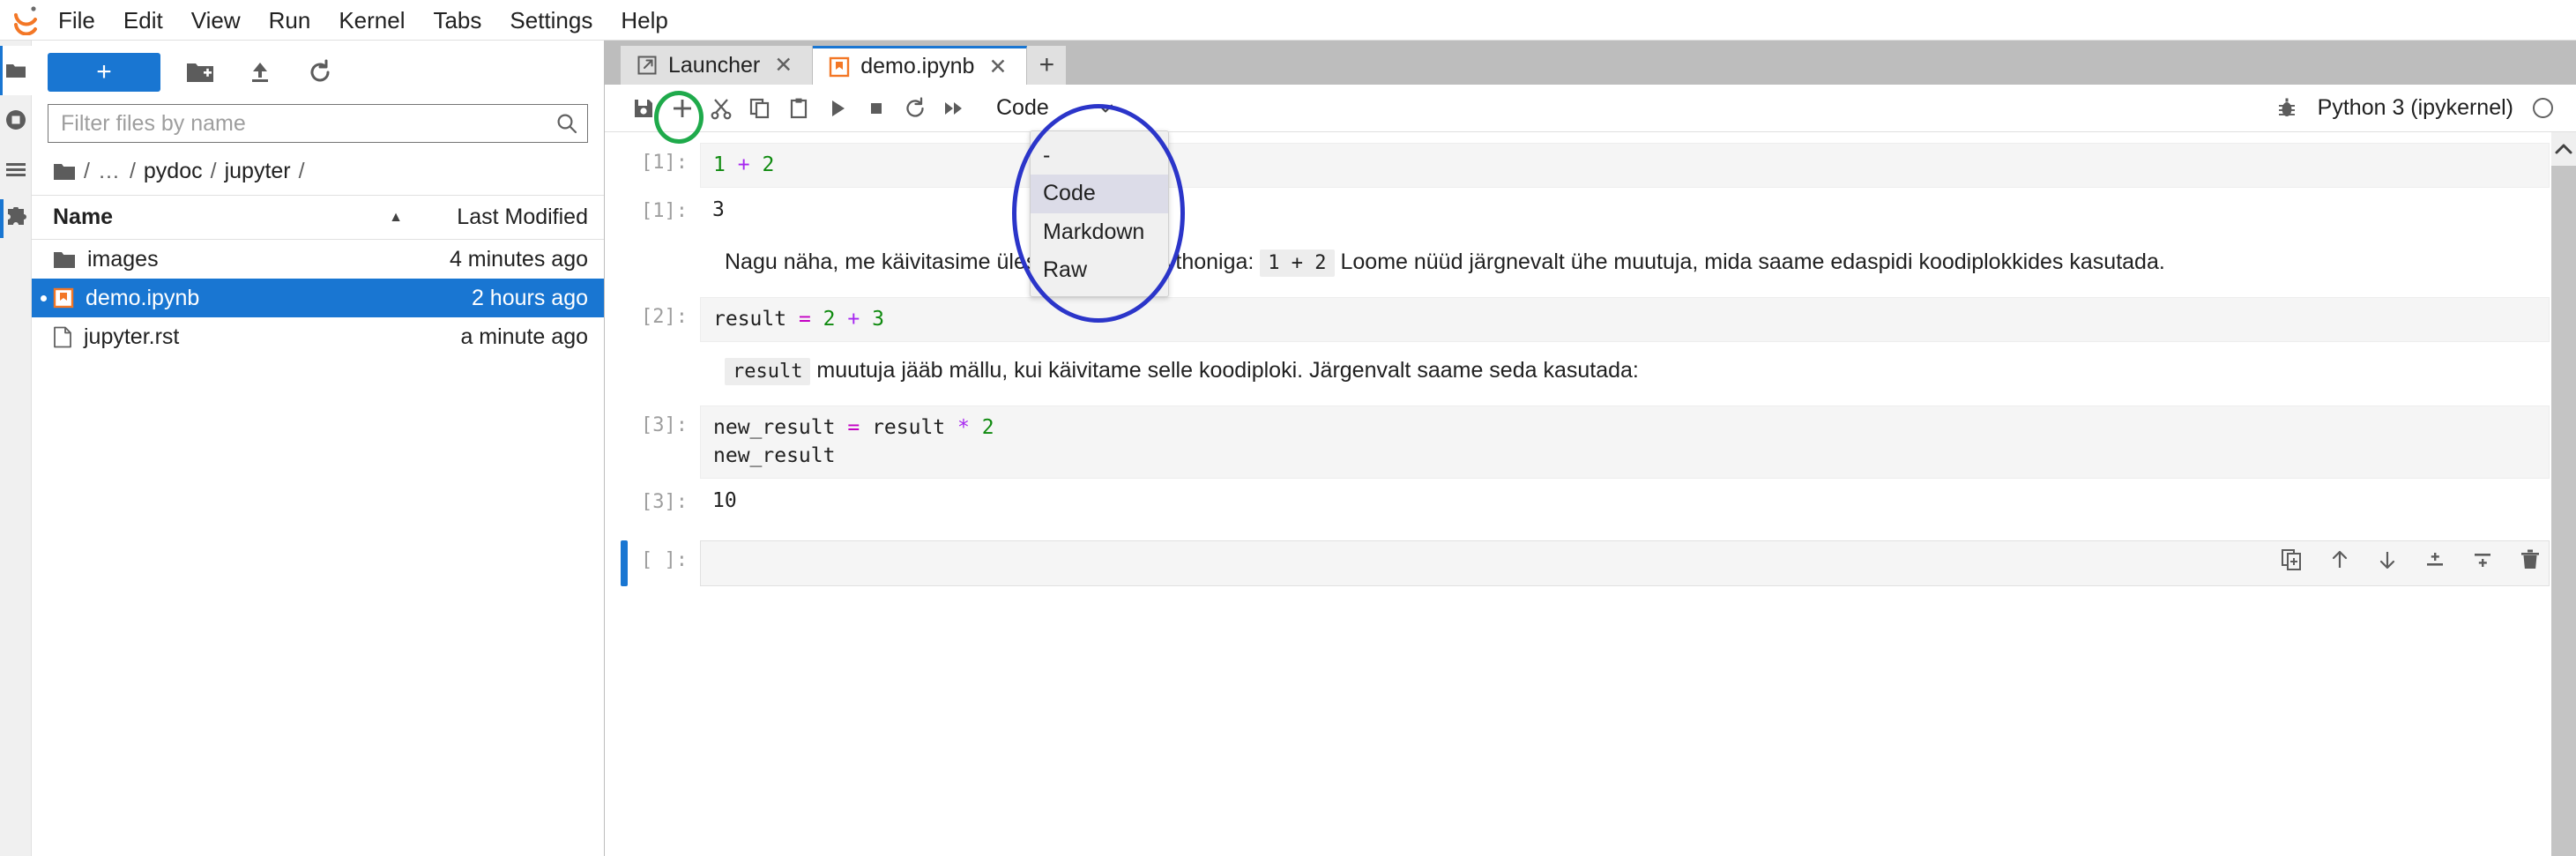 This screenshot has height=856, width=2576. What do you see at coordinates (457, 20) in the screenshot?
I see `menu-item-tabs: Tabs` at bounding box center [457, 20].